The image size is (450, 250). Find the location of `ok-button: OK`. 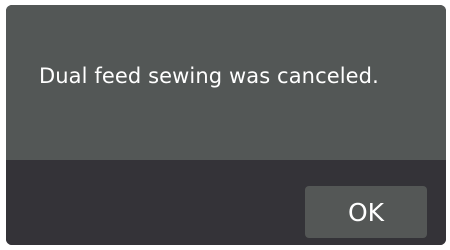

ok-button: OK is located at coordinates (366, 212).